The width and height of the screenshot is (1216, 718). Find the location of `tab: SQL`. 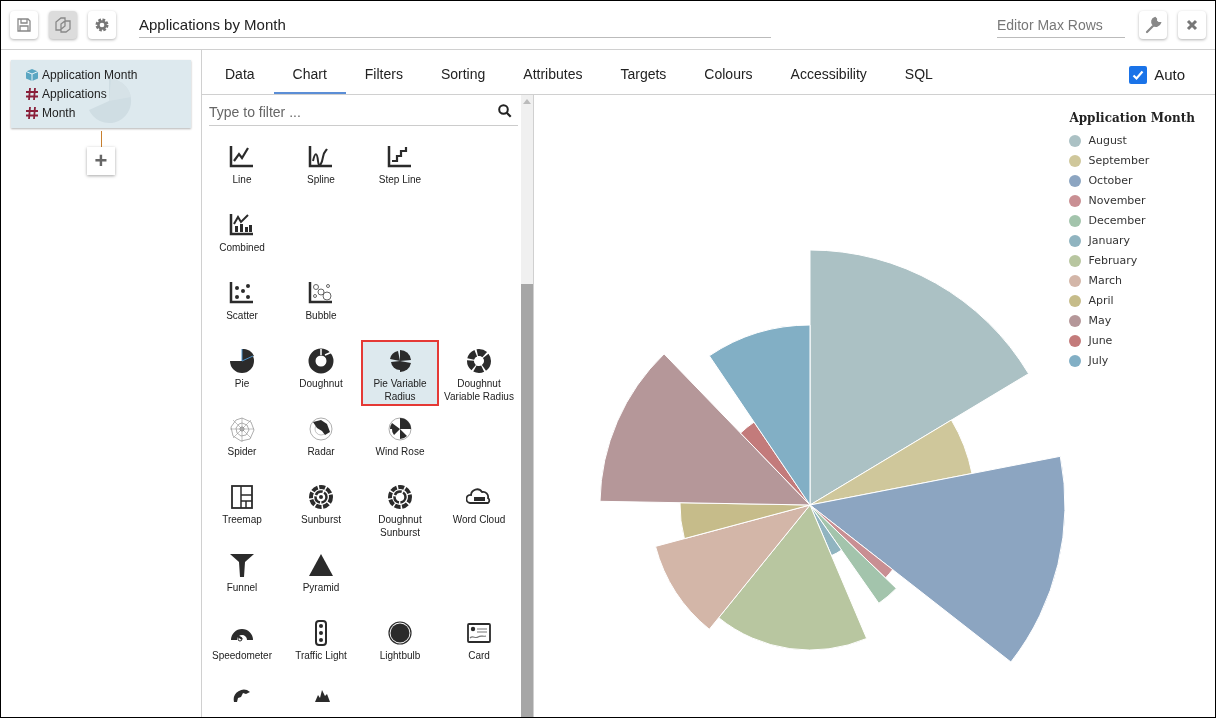

tab: SQL is located at coordinates (918, 75).